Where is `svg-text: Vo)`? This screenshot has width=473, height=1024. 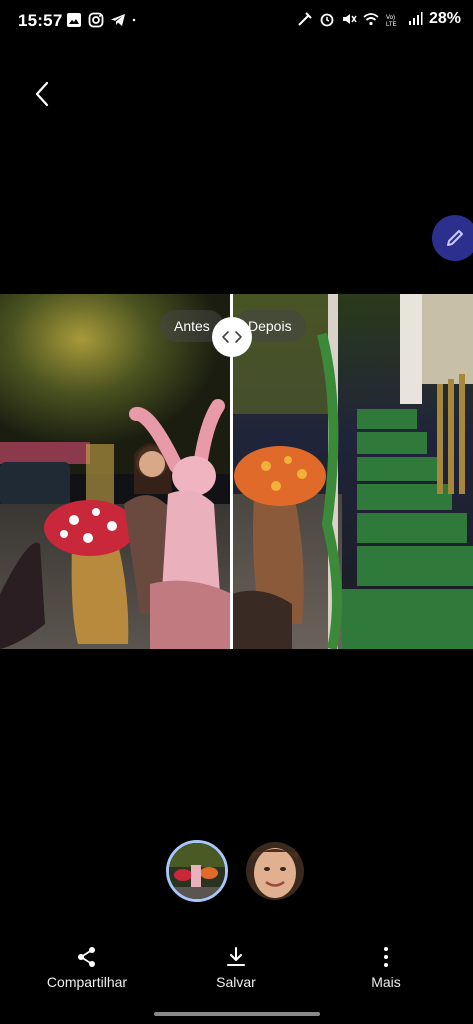 svg-text: Vo) is located at coordinates (390, 18).